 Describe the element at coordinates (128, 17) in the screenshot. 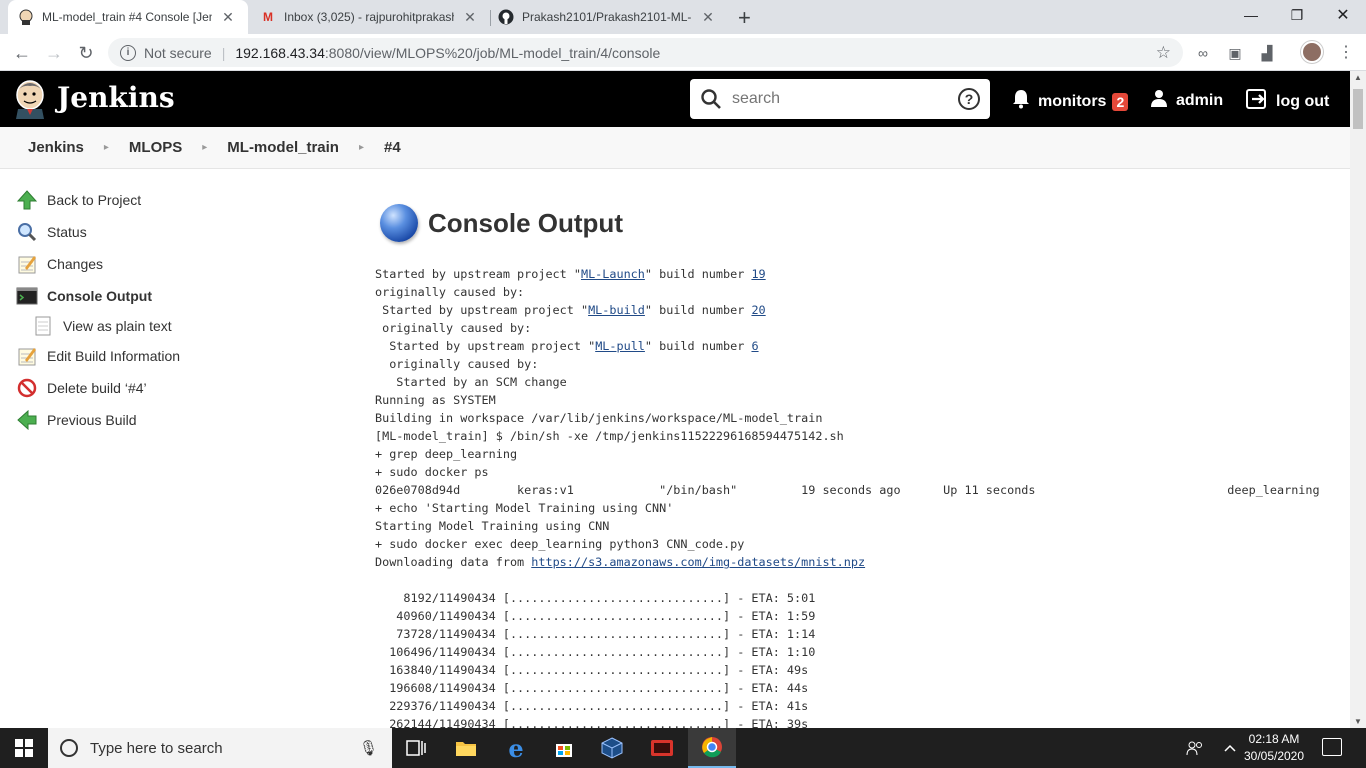

I see `tab-jenkins-console: ML-model_train #4 Console [Jenk ✕` at that location.